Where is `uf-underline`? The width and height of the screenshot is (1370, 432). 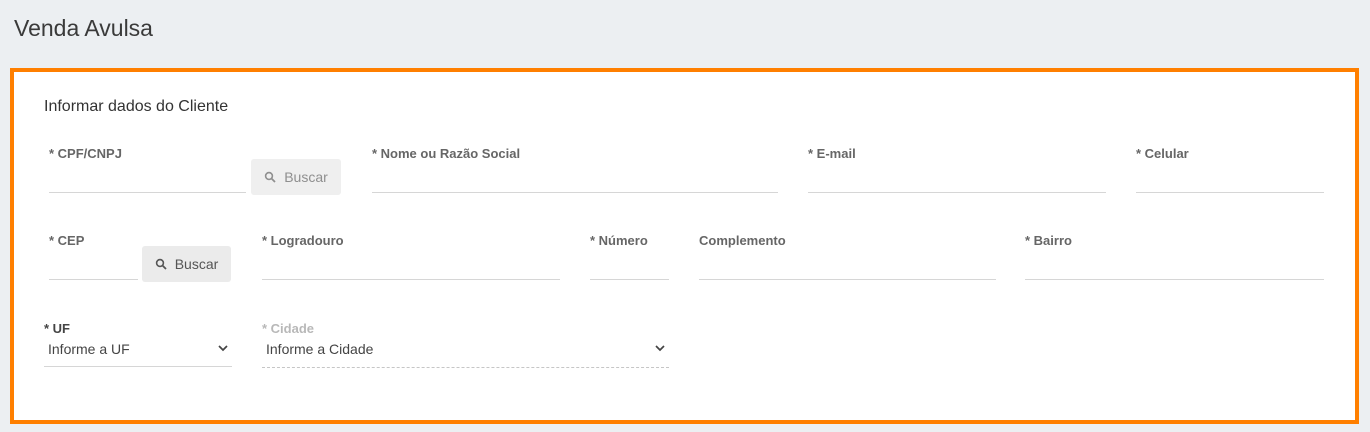
uf-underline is located at coordinates (138, 366).